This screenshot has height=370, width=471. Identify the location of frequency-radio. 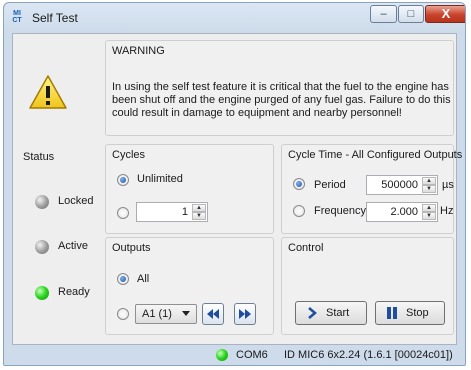
(299, 211).